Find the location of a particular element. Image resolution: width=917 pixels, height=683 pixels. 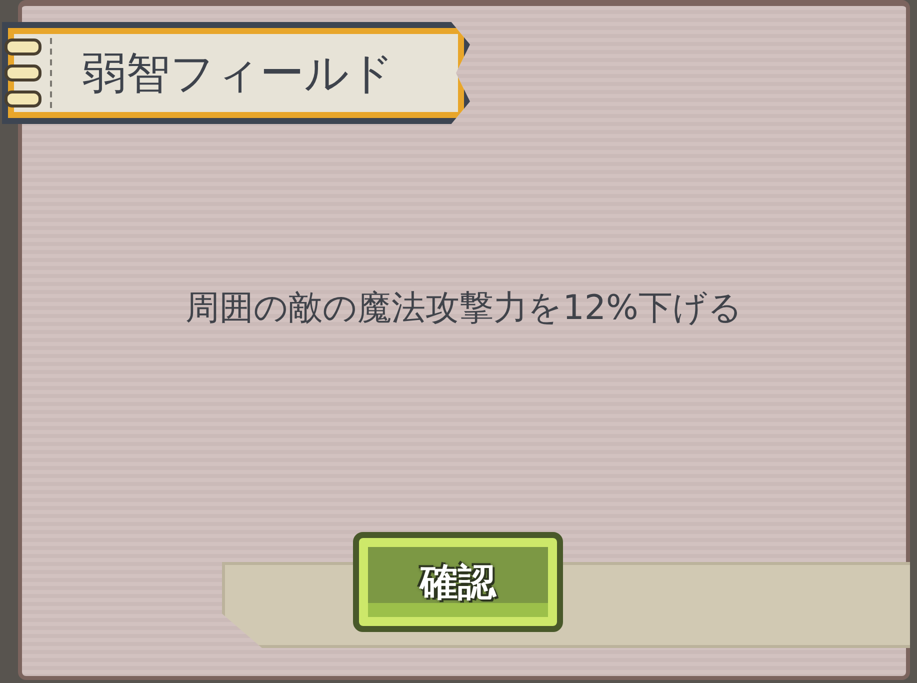

confirm-button: 確認 is located at coordinates (458, 582).